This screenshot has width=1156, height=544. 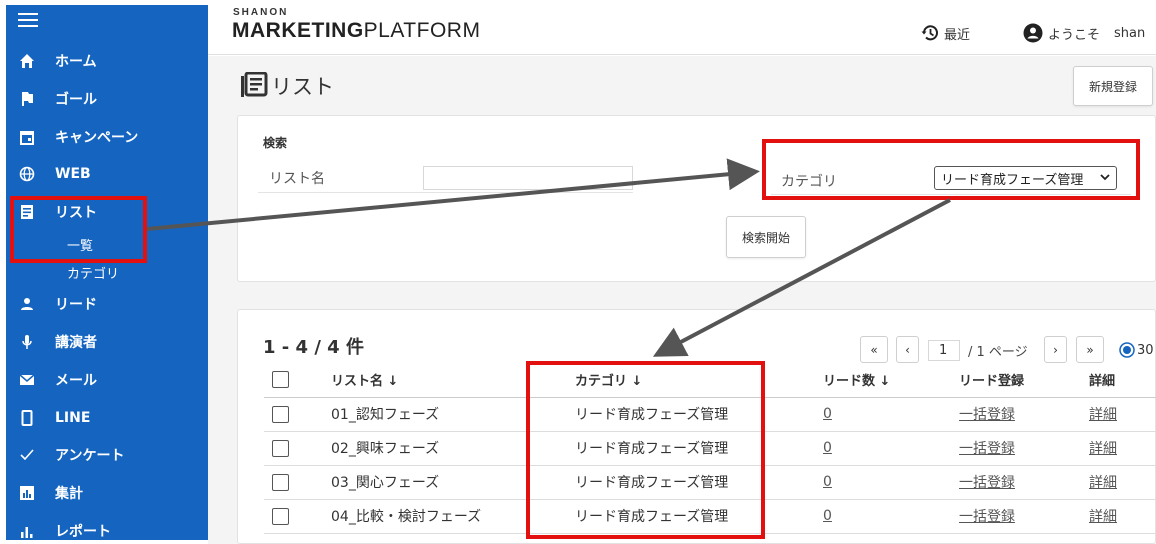 What do you see at coordinates (453, 194) in the screenshot?
I see `arrow-sidebar-to-category` at bounding box center [453, 194].